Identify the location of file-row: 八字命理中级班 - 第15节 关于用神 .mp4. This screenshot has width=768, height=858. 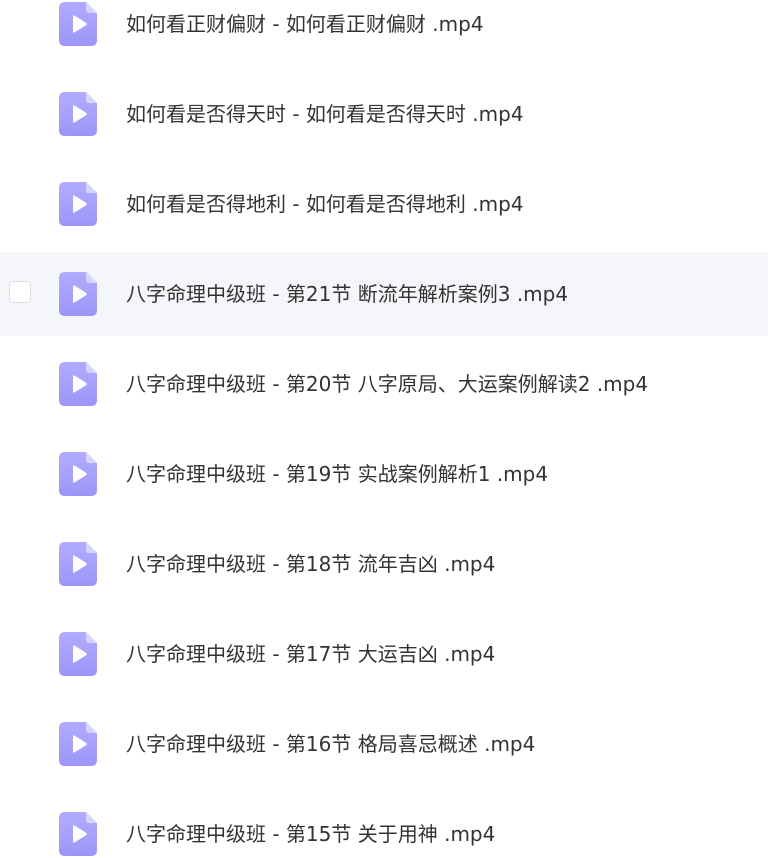
(384, 825).